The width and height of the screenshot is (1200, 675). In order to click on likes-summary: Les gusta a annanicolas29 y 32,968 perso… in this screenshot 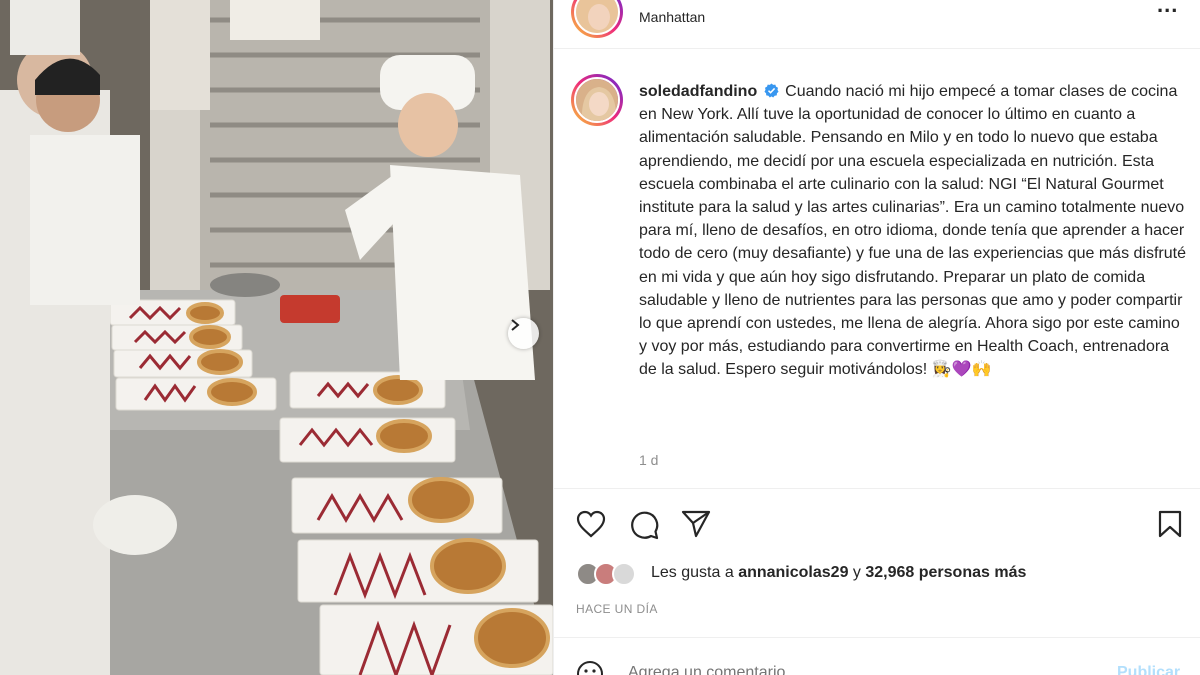, I will do `click(876, 574)`.